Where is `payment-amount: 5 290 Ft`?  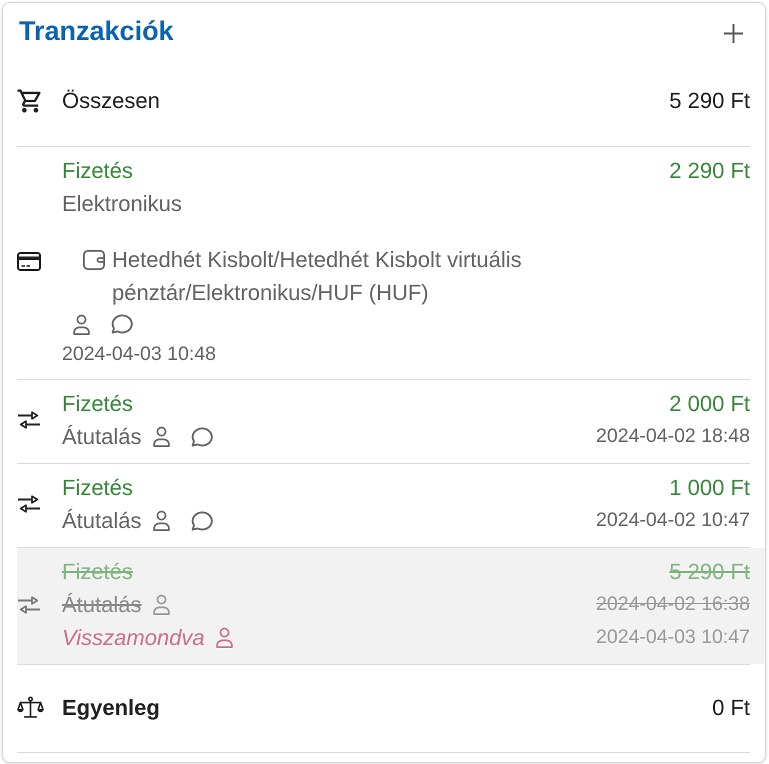
payment-amount: 5 290 Ft is located at coordinates (709, 572).